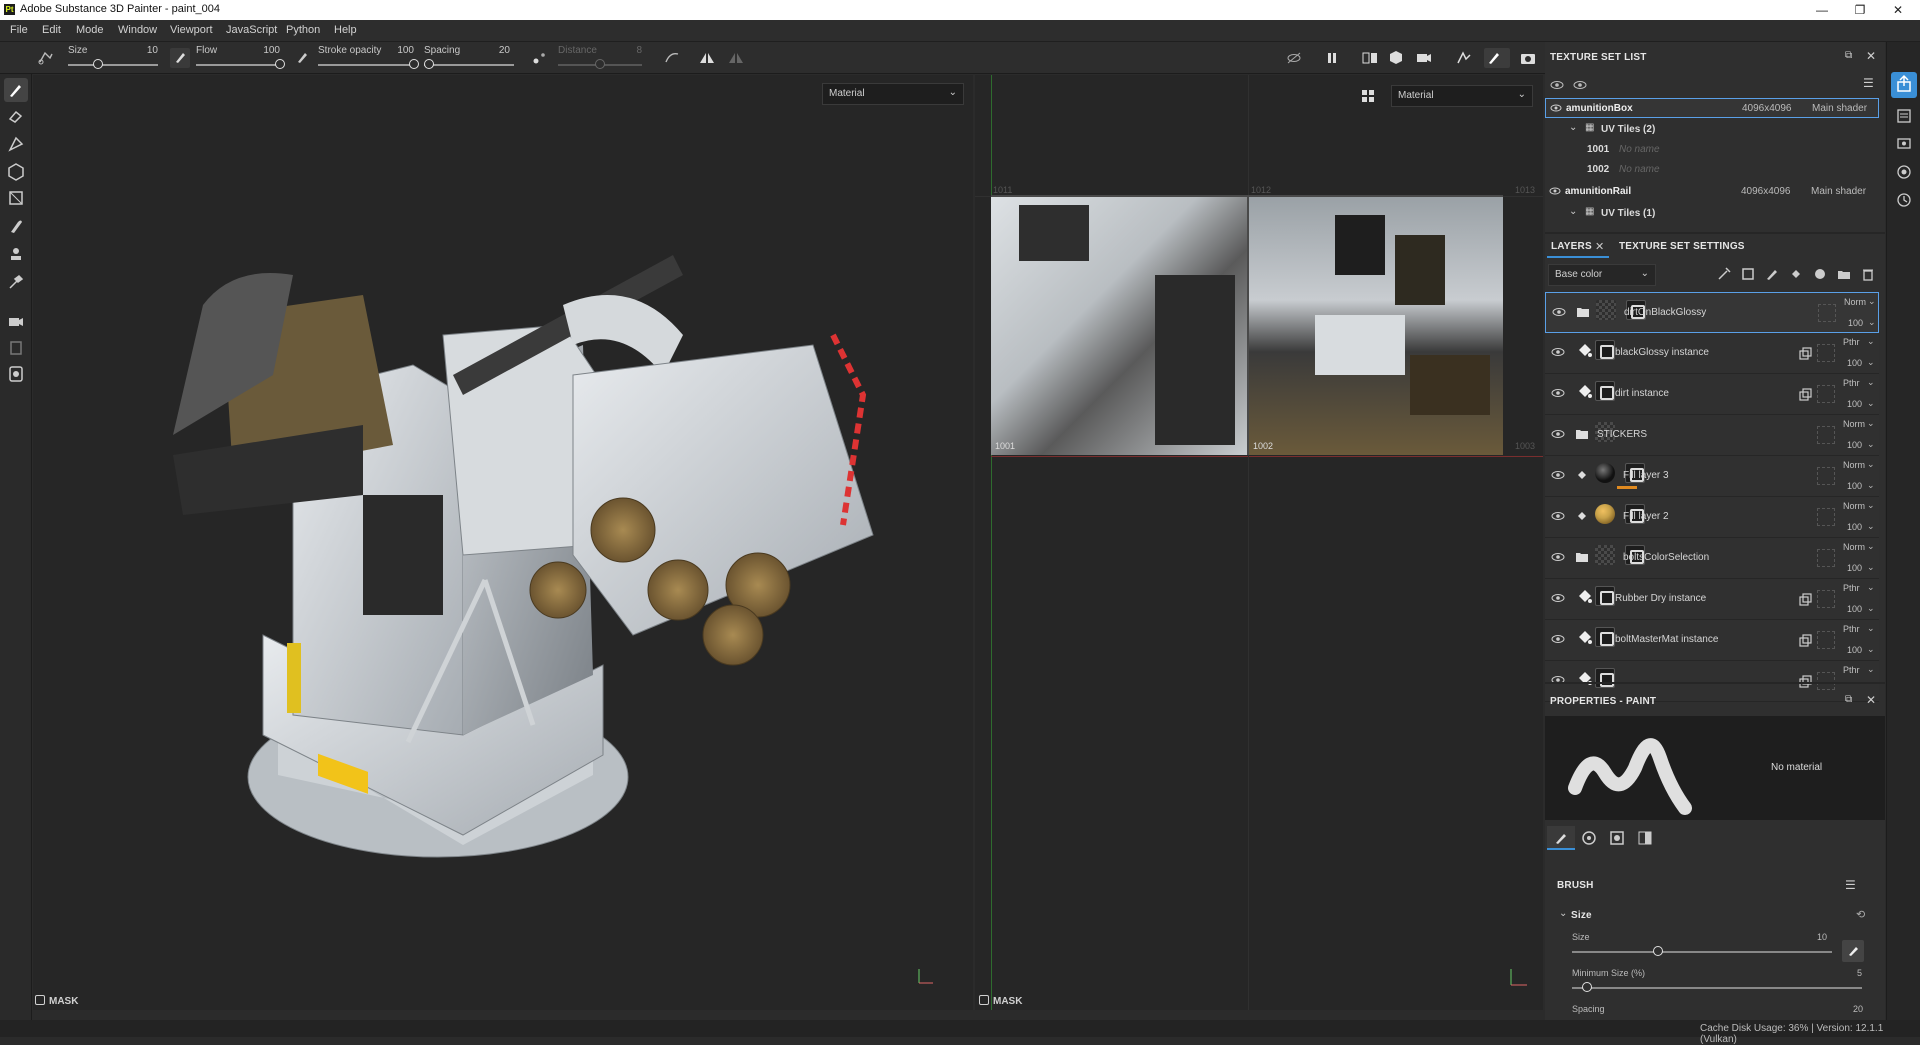 Image resolution: width=1920 pixels, height=1045 pixels. Describe the element at coordinates (1712, 435) in the screenshot. I see `layer-row: STICKERS Norm ⌄ 100 ⌄` at that location.